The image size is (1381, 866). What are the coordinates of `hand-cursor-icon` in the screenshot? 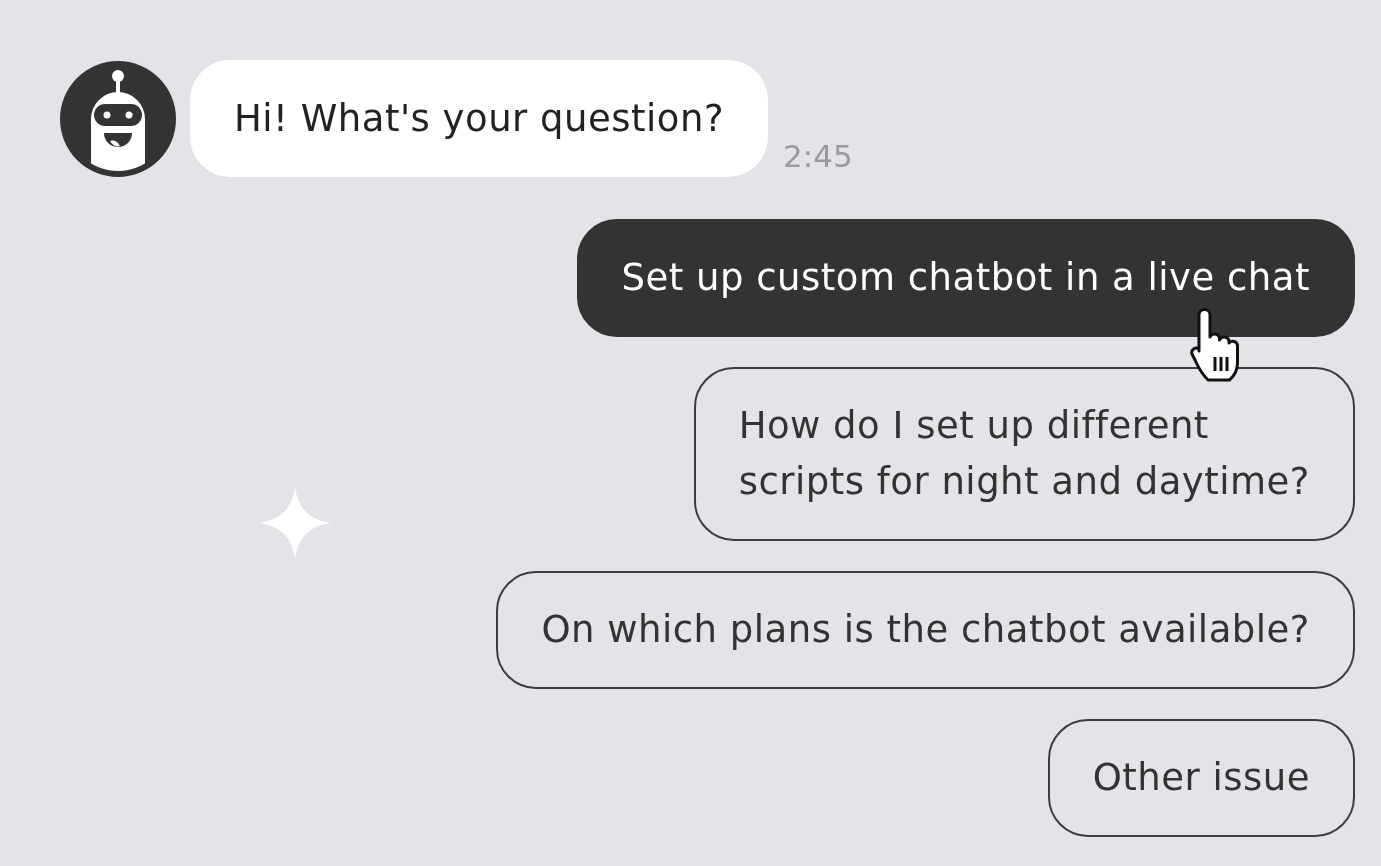 It's located at (1215, 345).